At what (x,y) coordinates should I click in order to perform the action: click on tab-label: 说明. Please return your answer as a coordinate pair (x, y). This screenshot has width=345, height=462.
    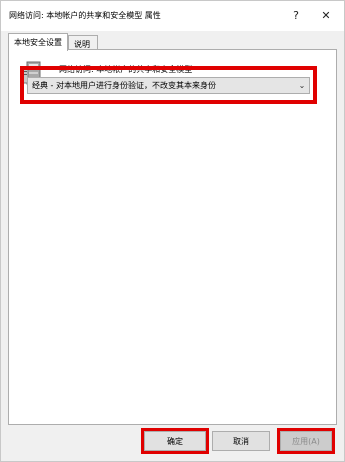
    Looking at the image, I should click on (82, 44).